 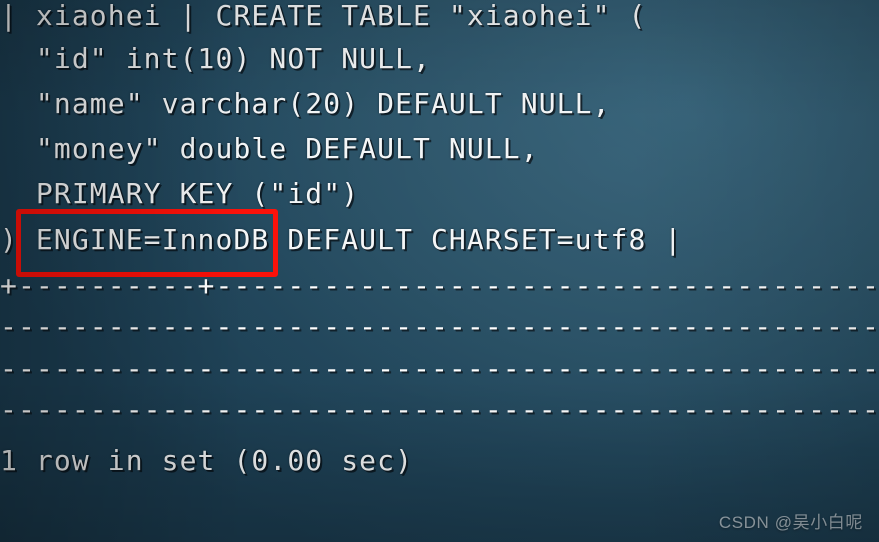 I want to click on engine-highlight-box, so click(x=147, y=243).